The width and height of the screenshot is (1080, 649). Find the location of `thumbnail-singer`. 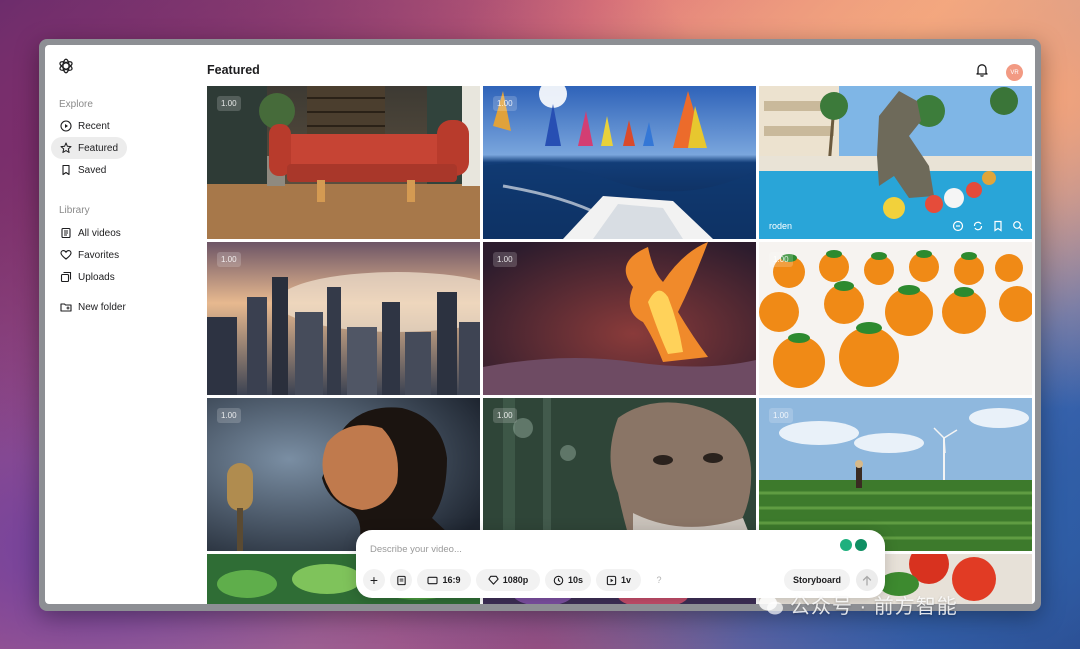

thumbnail-singer is located at coordinates (343, 474).